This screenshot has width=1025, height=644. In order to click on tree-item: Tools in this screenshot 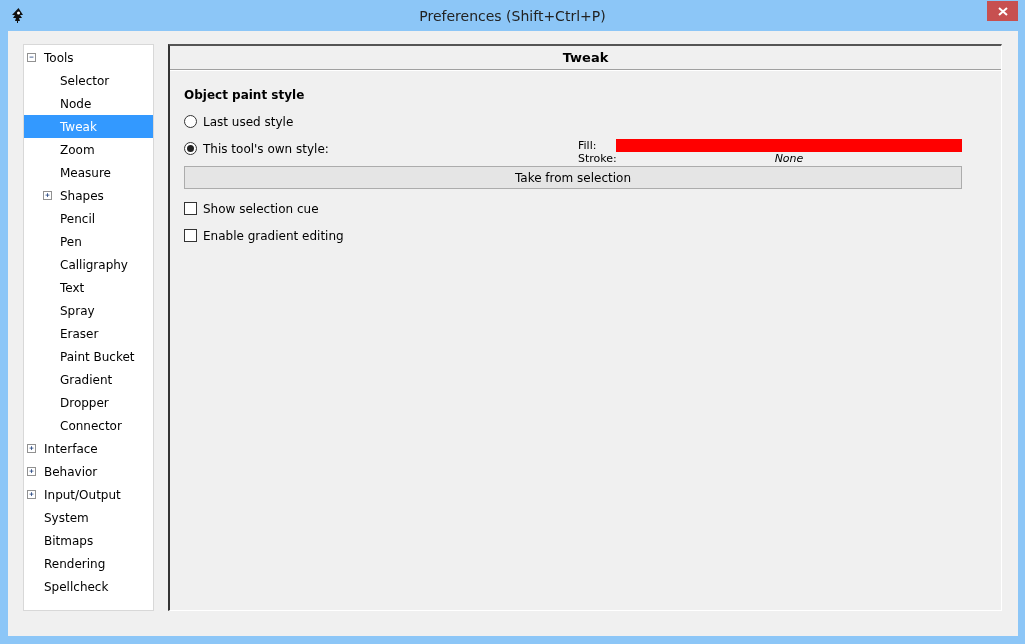, I will do `click(88, 57)`.